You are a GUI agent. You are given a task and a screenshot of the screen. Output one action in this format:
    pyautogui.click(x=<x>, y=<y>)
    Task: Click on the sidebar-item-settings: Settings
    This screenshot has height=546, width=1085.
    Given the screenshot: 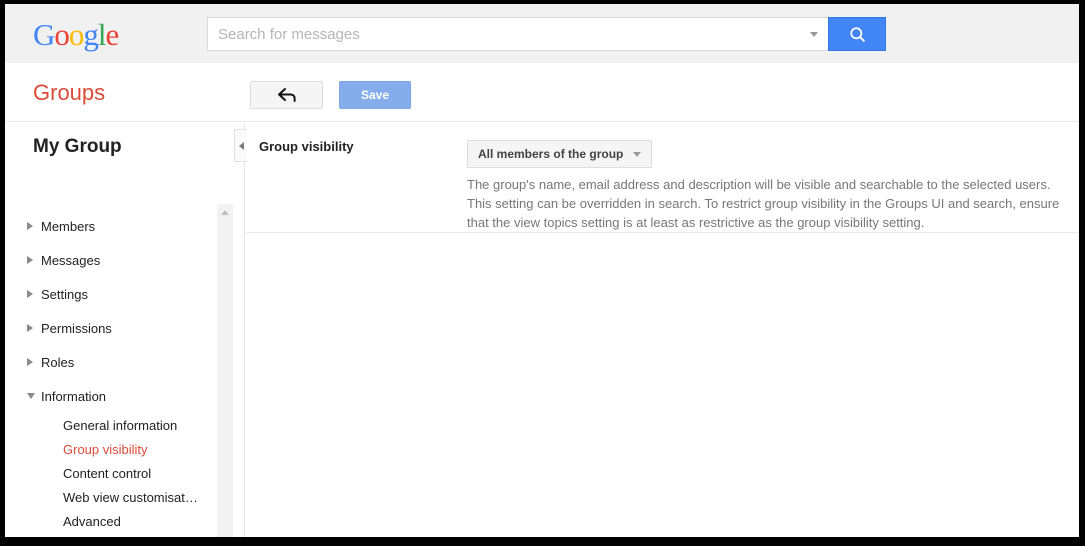 What is the action you would take?
    pyautogui.click(x=105, y=294)
    